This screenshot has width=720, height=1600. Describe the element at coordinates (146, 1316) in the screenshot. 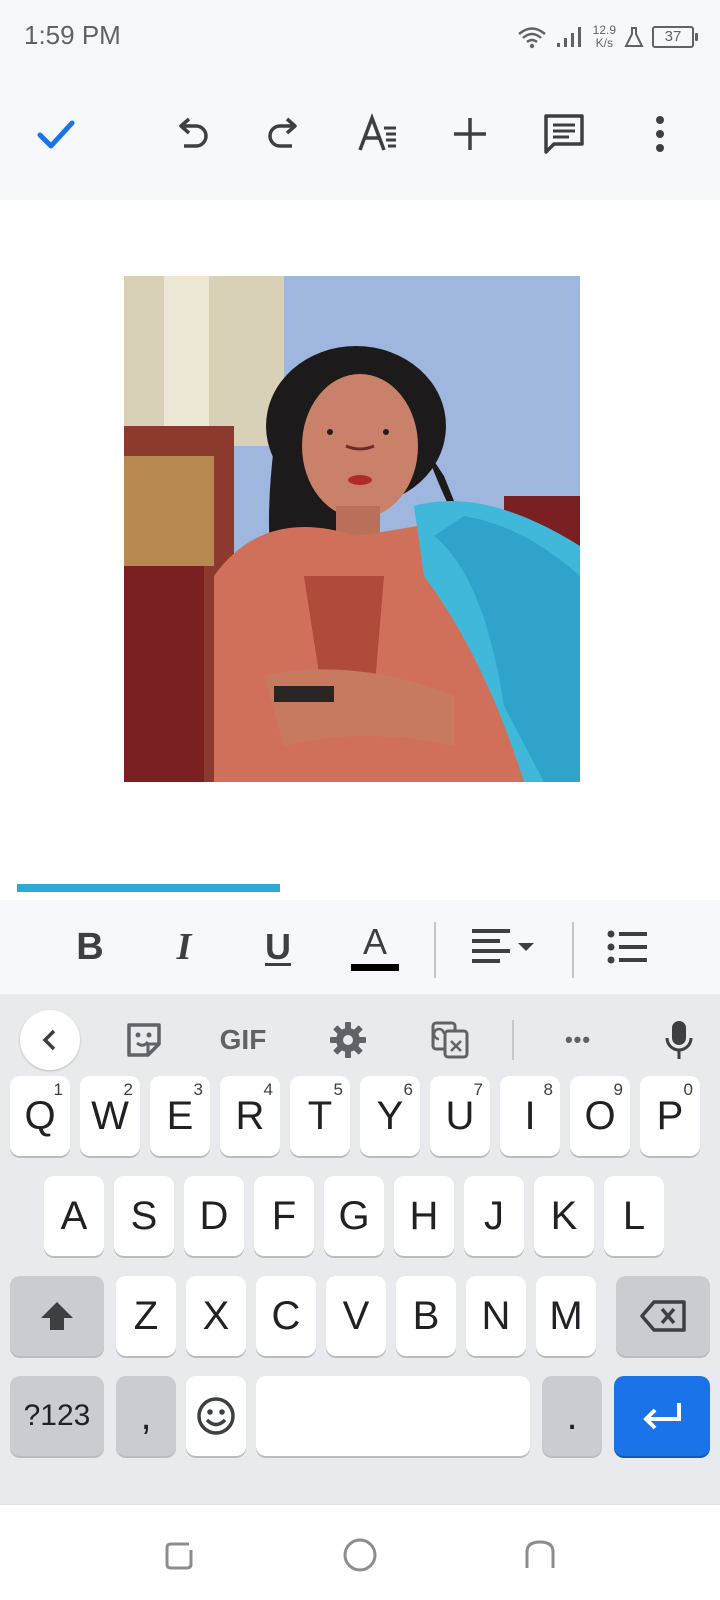

I see `key-z: Z` at that location.